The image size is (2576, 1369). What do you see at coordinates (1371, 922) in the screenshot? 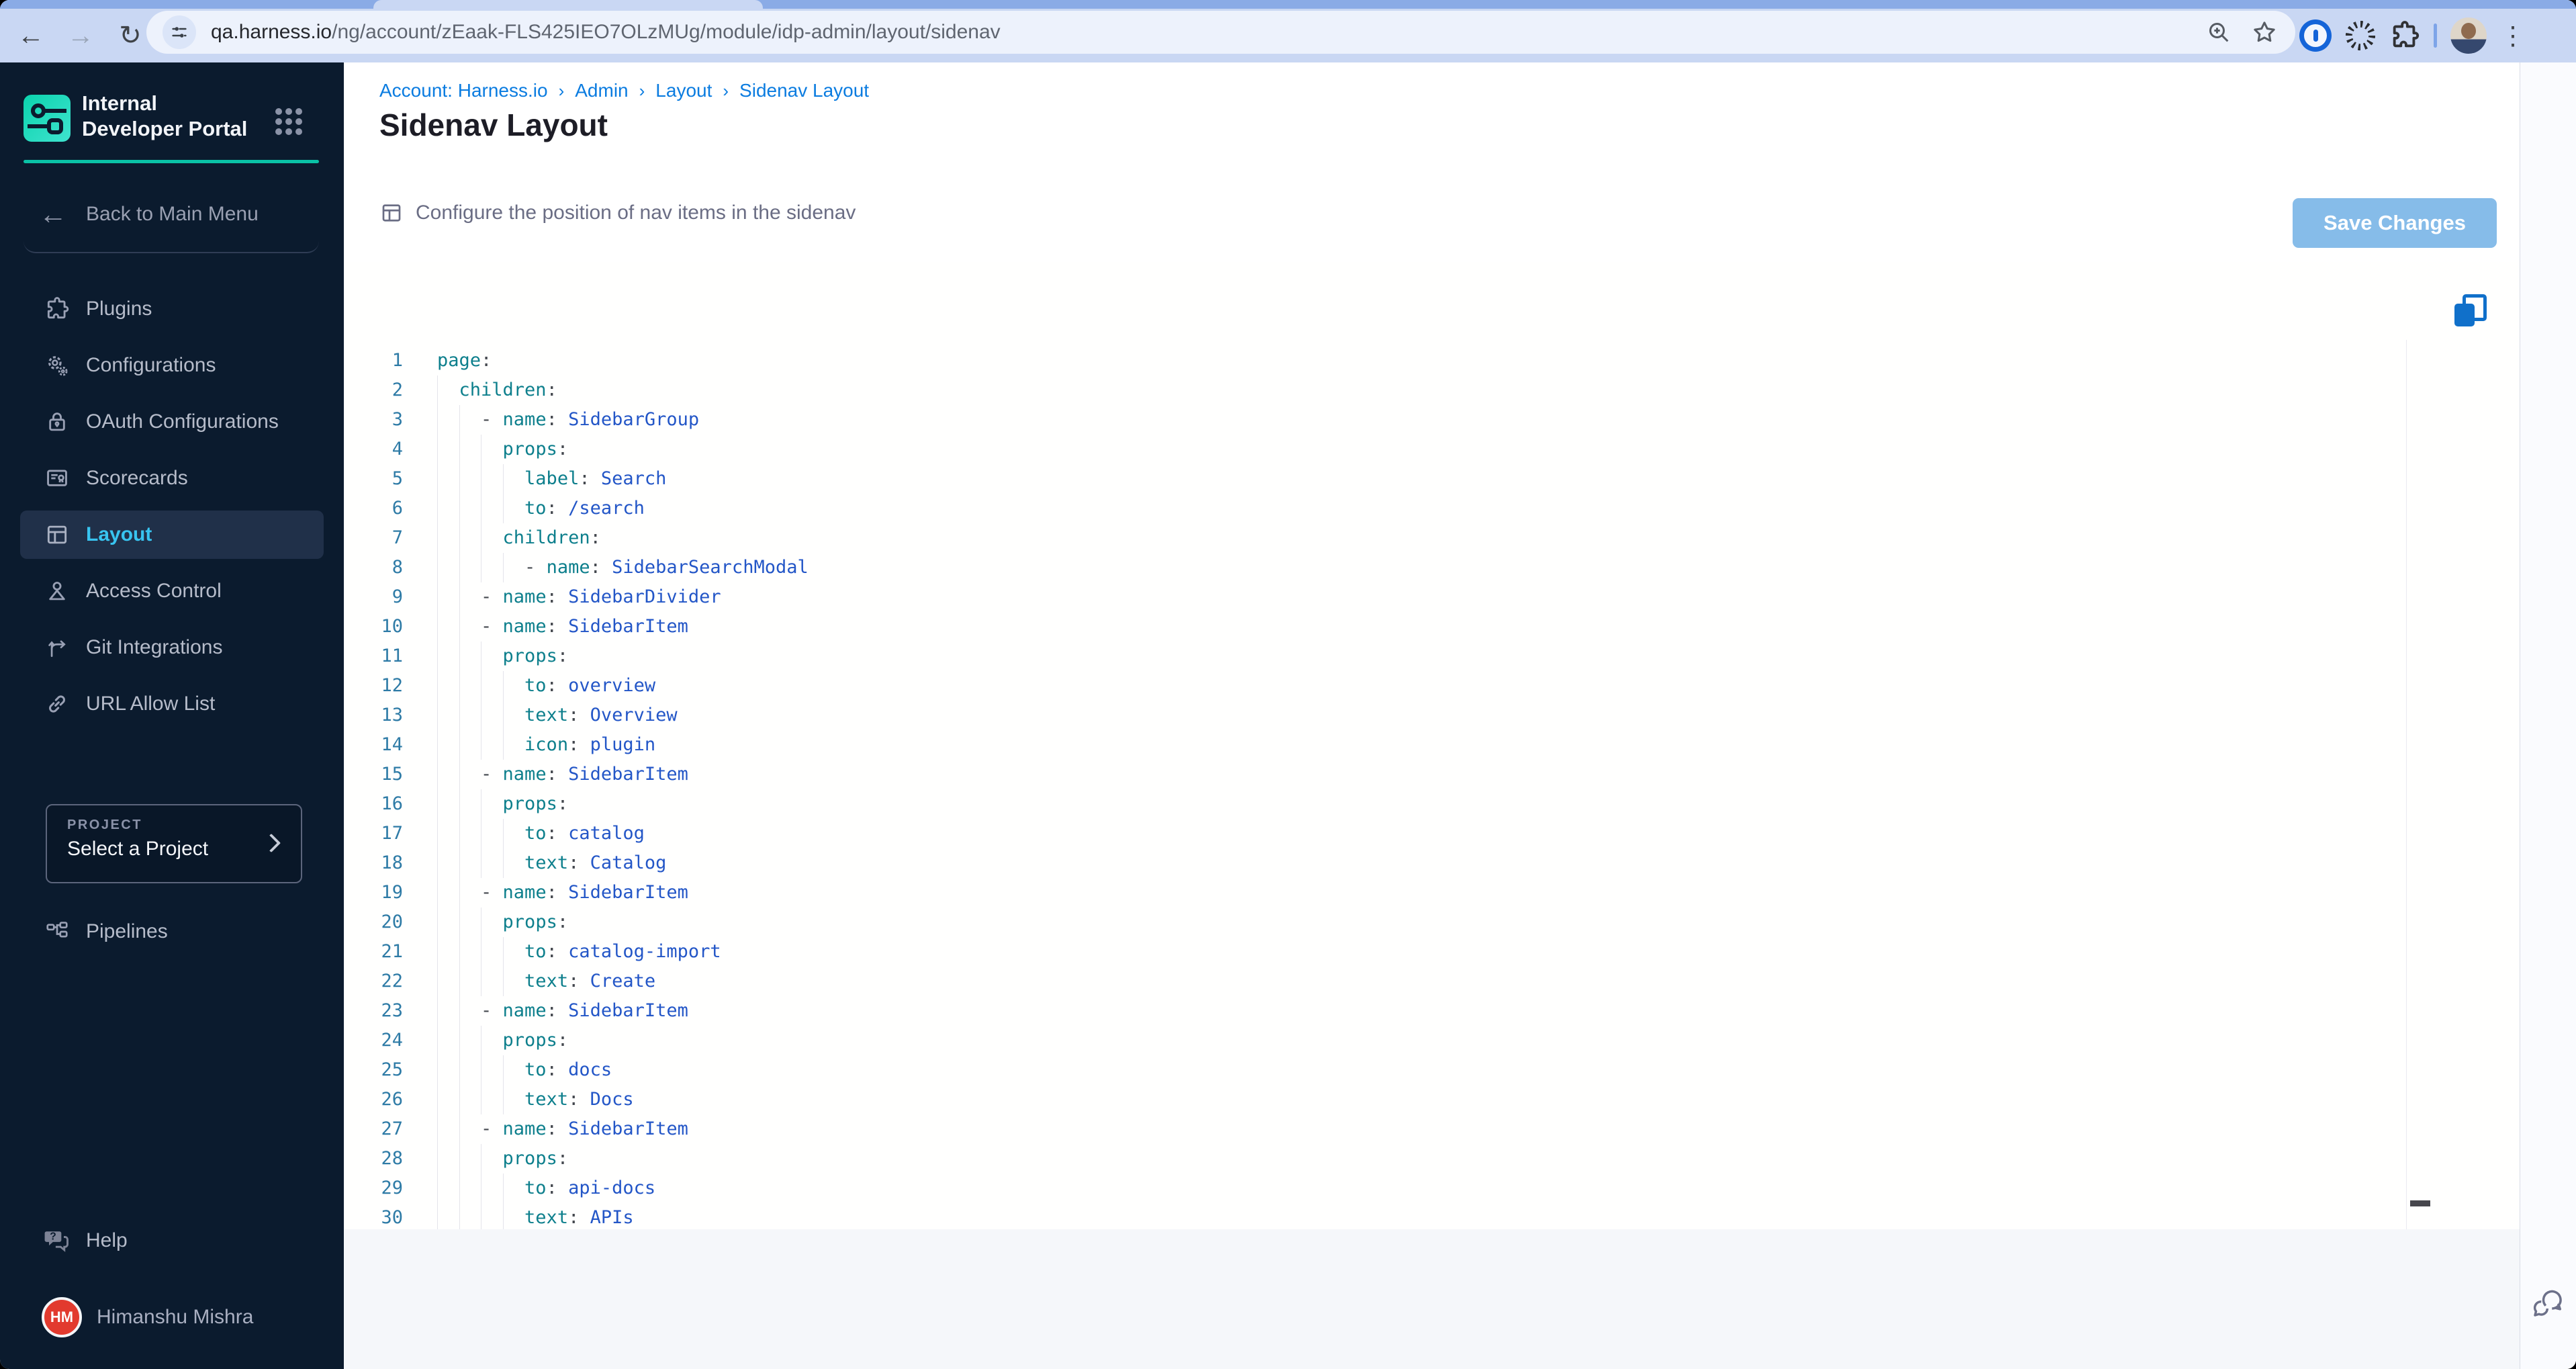
I see `code-line: 20 props:` at bounding box center [1371, 922].